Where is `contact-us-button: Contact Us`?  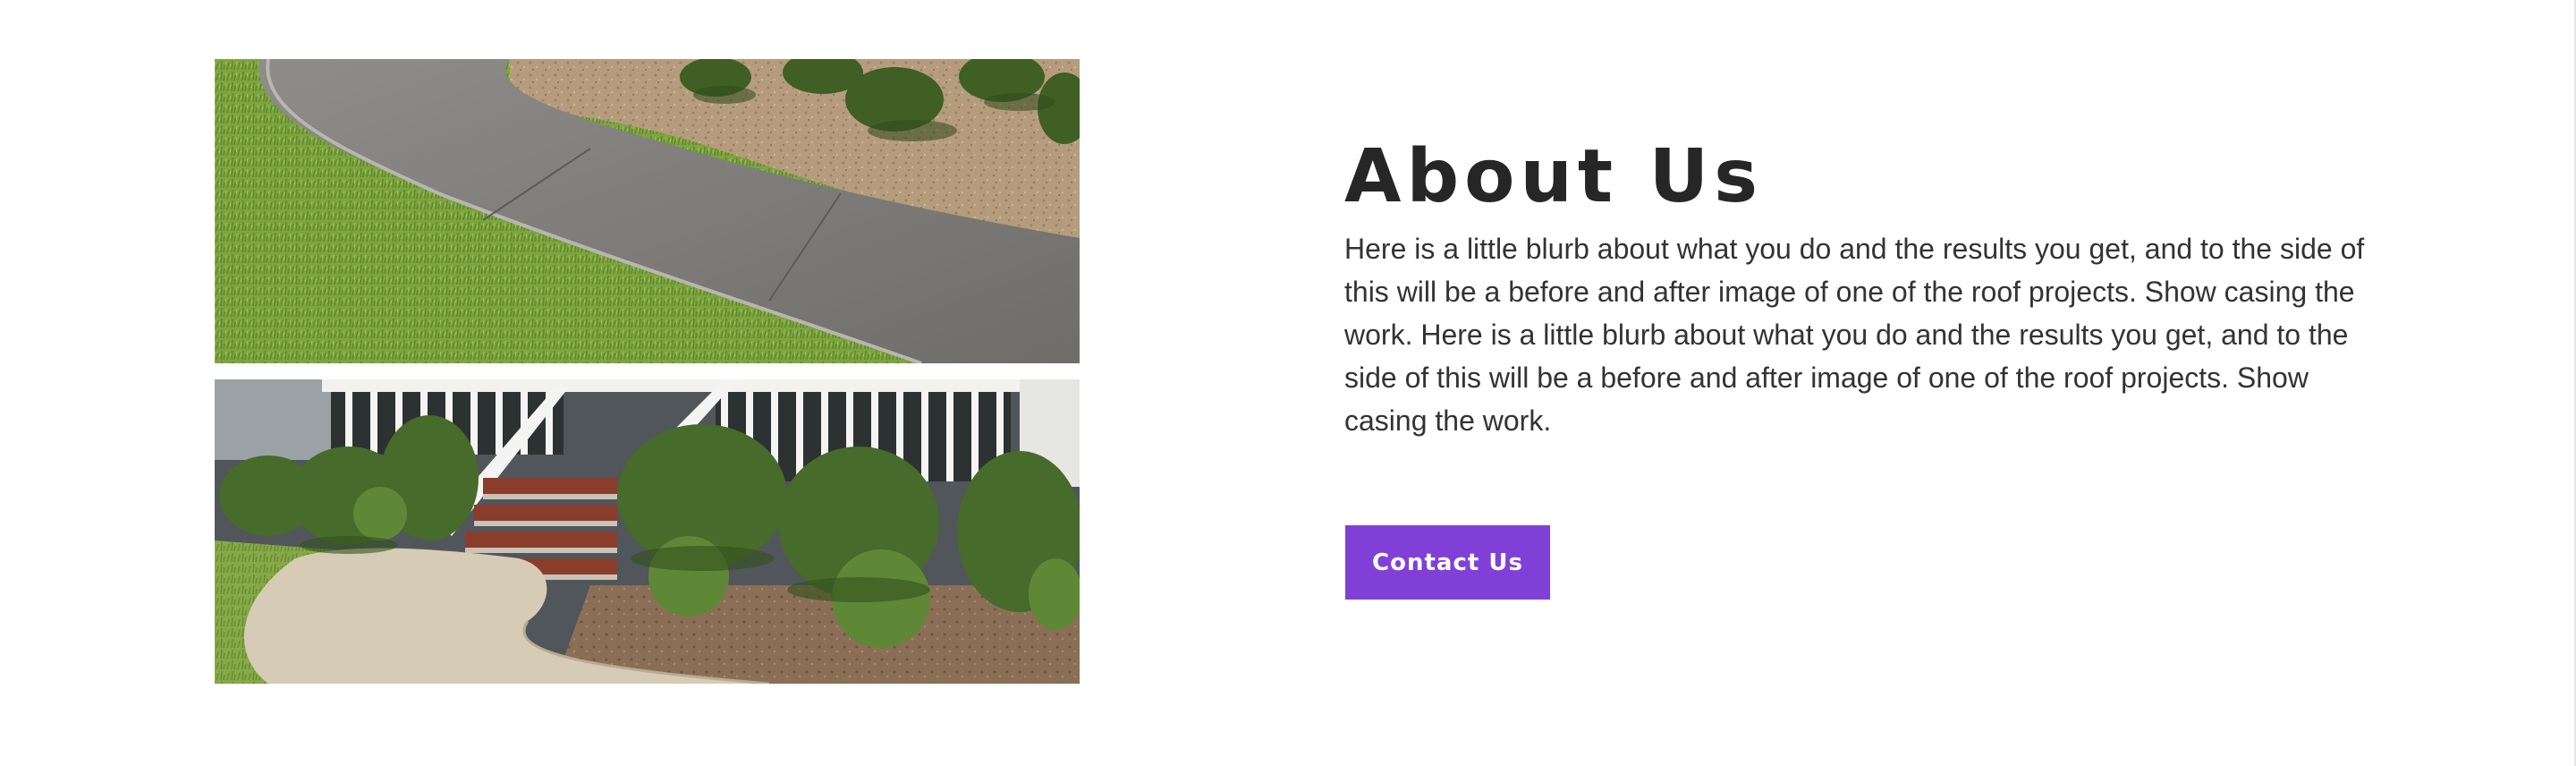
contact-us-button: Contact Us is located at coordinates (1447, 562).